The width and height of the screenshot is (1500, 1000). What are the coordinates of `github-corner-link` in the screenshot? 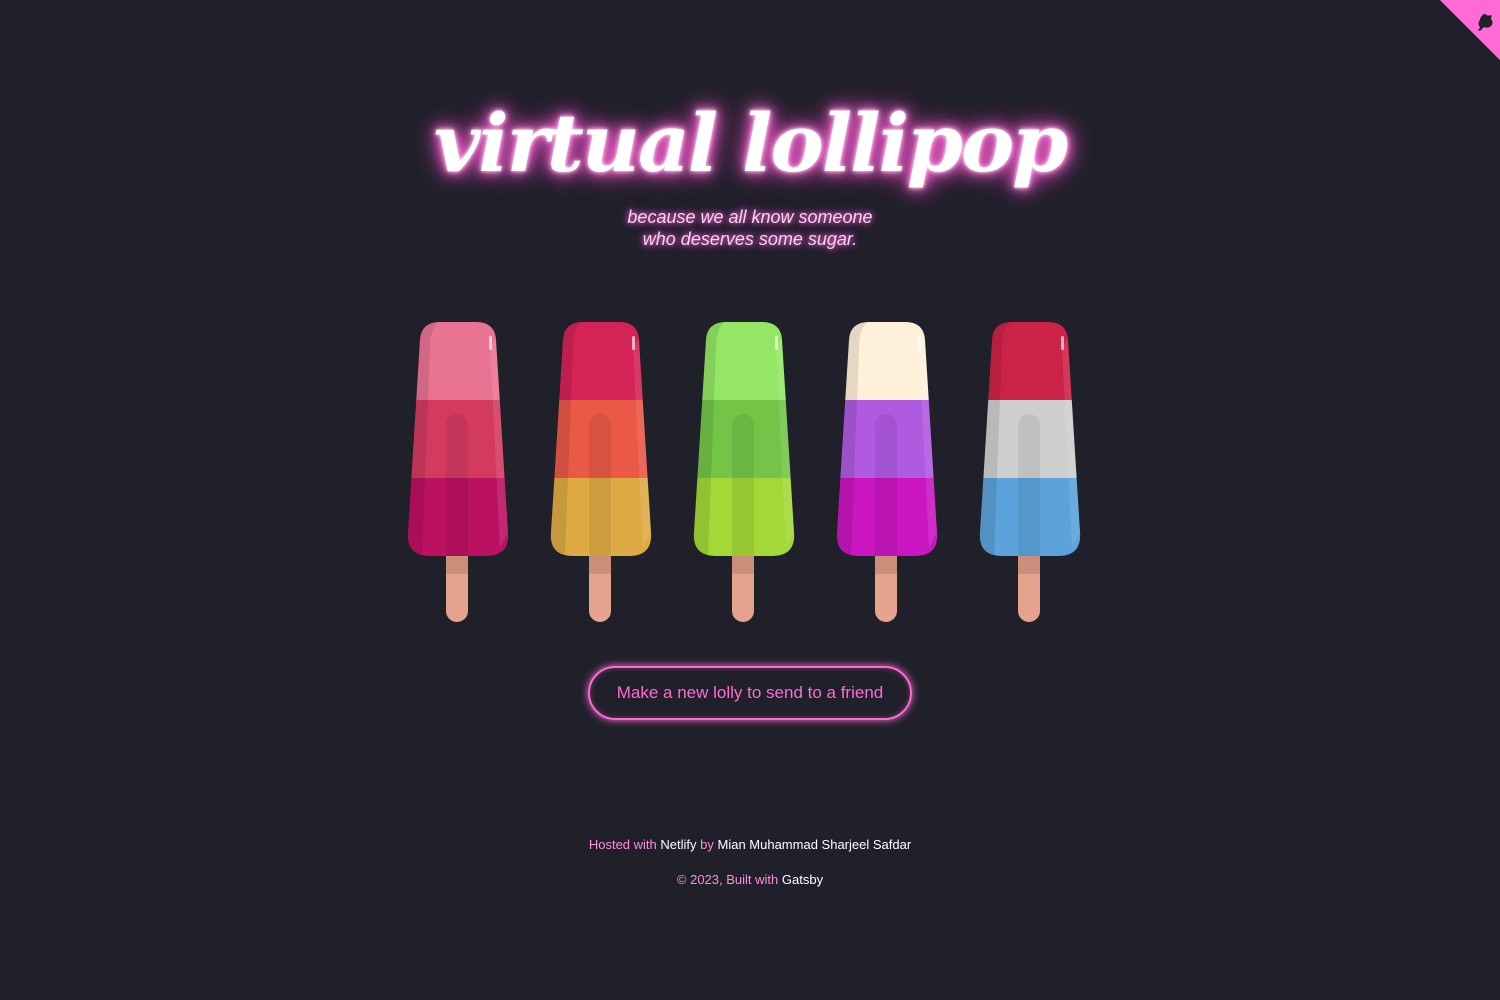 It's located at (1470, 30).